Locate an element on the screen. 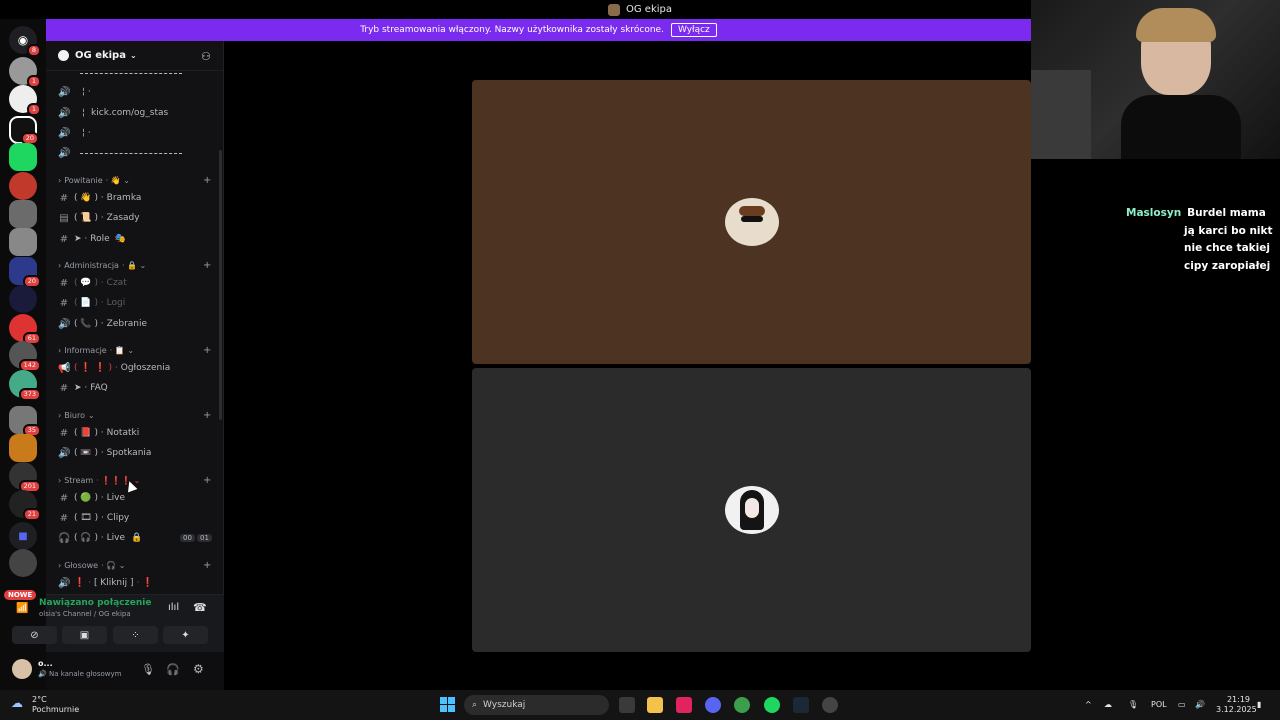  noise-suppression-icon: ılıl is located at coordinates (173, 607).